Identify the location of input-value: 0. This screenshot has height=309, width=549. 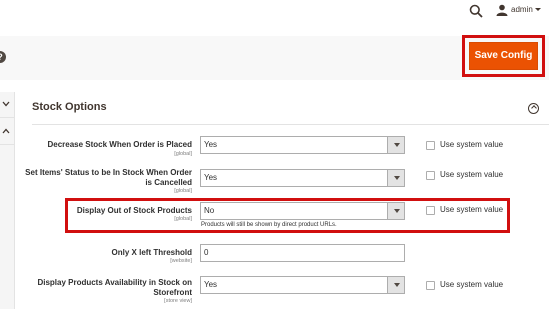
(206, 252).